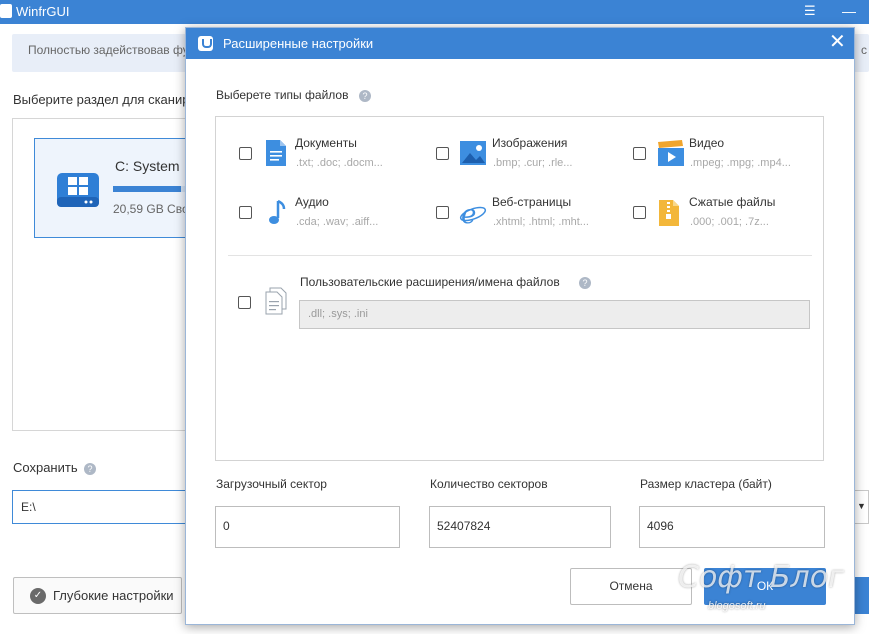 The width and height of the screenshot is (869, 634). I want to click on video-icon, so click(671, 153).